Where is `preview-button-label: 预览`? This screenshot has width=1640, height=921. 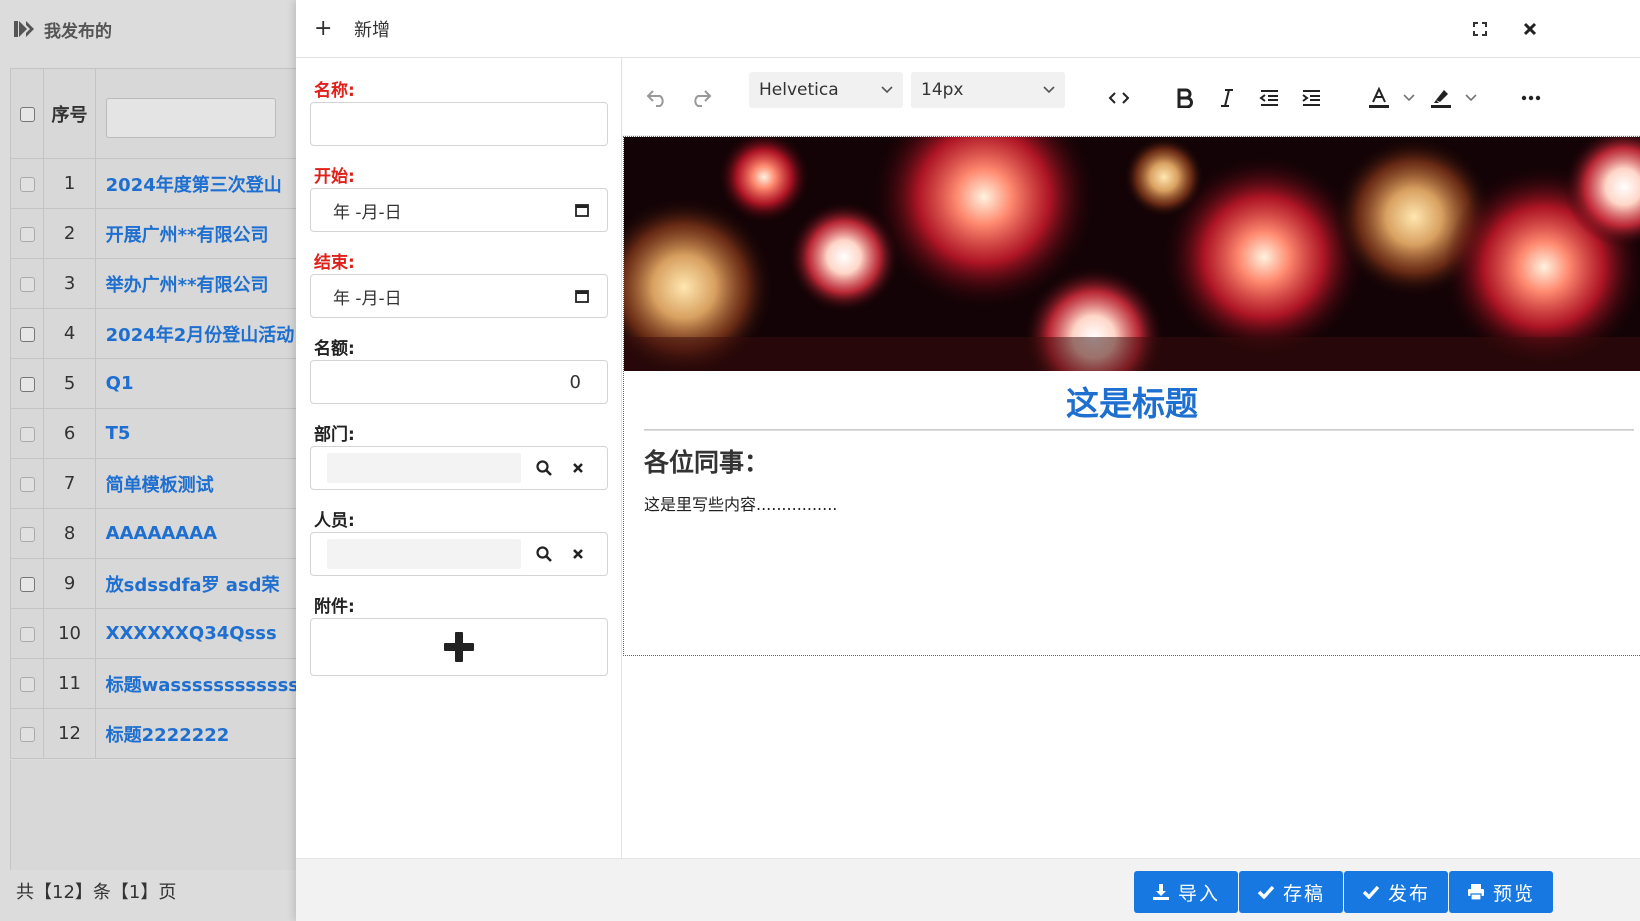
preview-button-label: 预览 is located at coordinates (1513, 893).